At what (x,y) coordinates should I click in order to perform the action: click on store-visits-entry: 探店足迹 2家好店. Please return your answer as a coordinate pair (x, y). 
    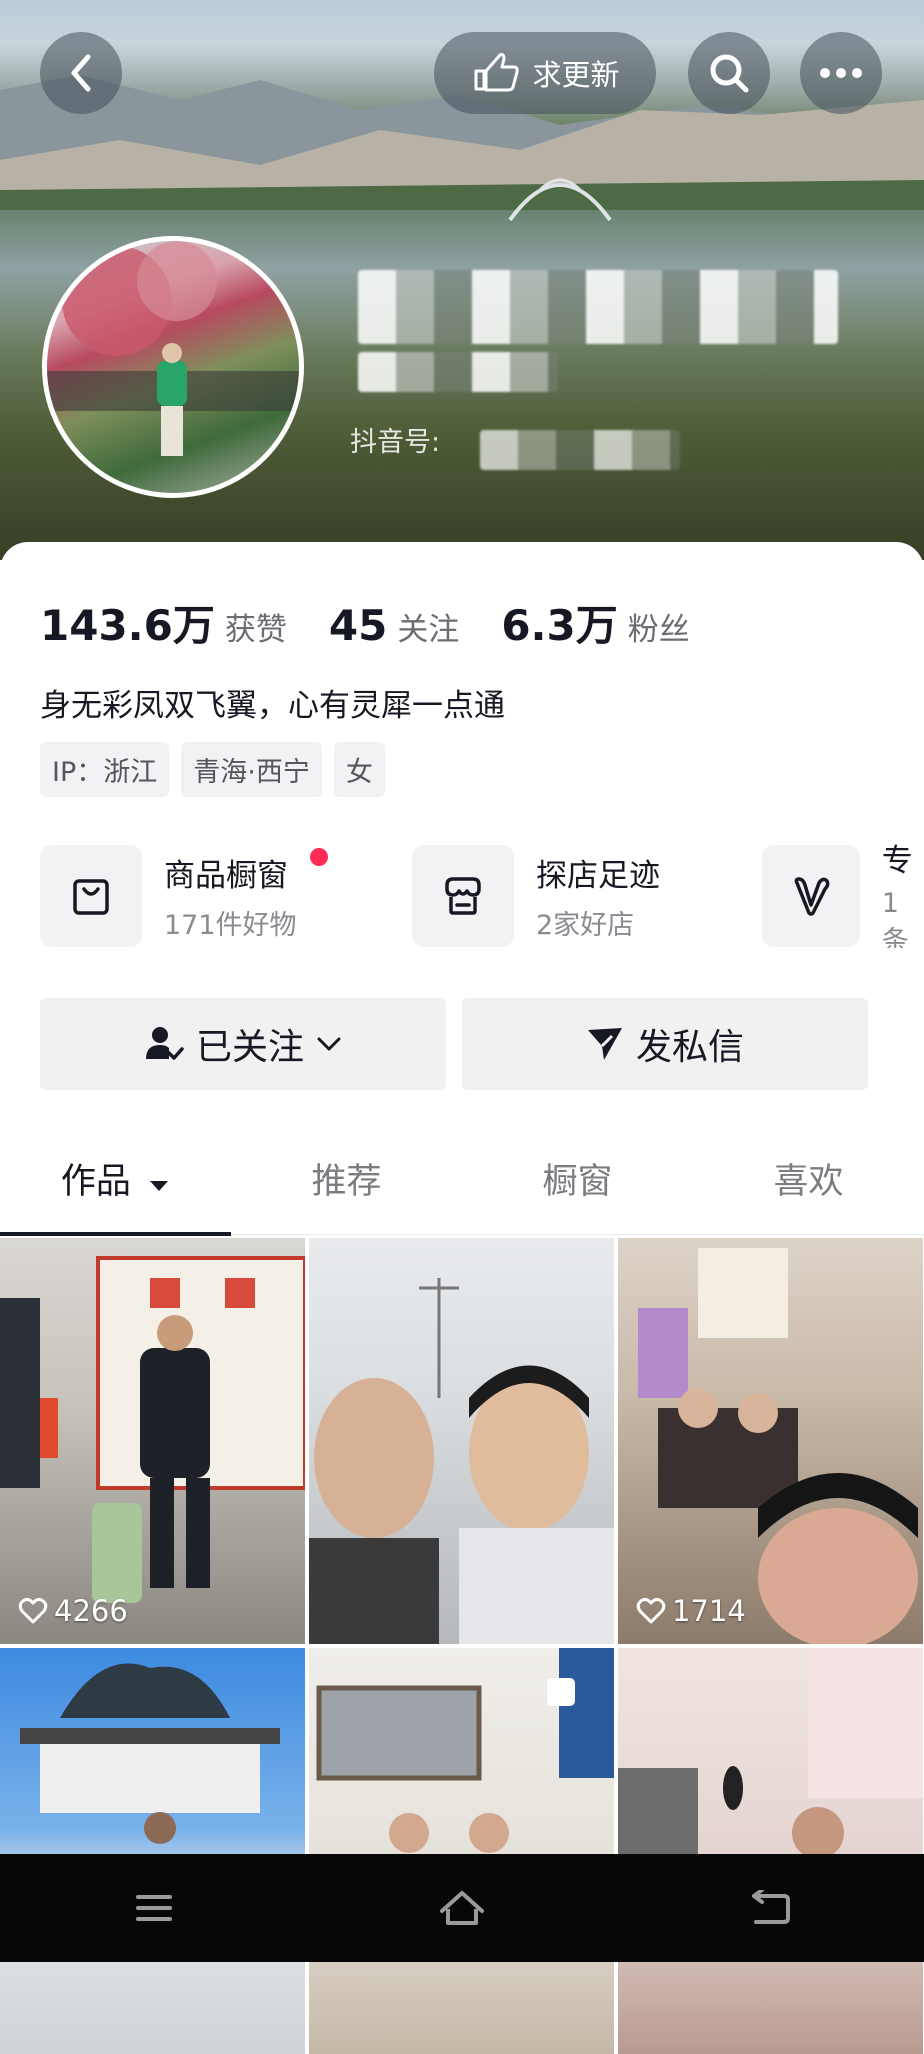
    Looking at the image, I should click on (536, 896).